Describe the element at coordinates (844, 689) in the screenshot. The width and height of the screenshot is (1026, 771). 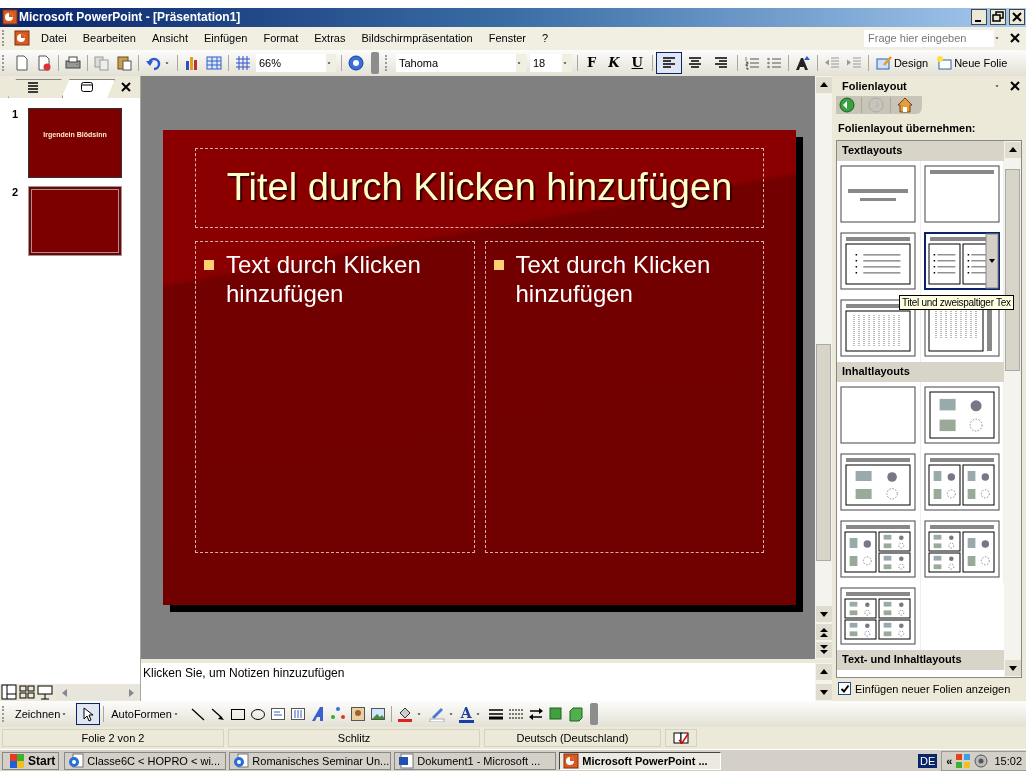
I see `checkbox` at that location.